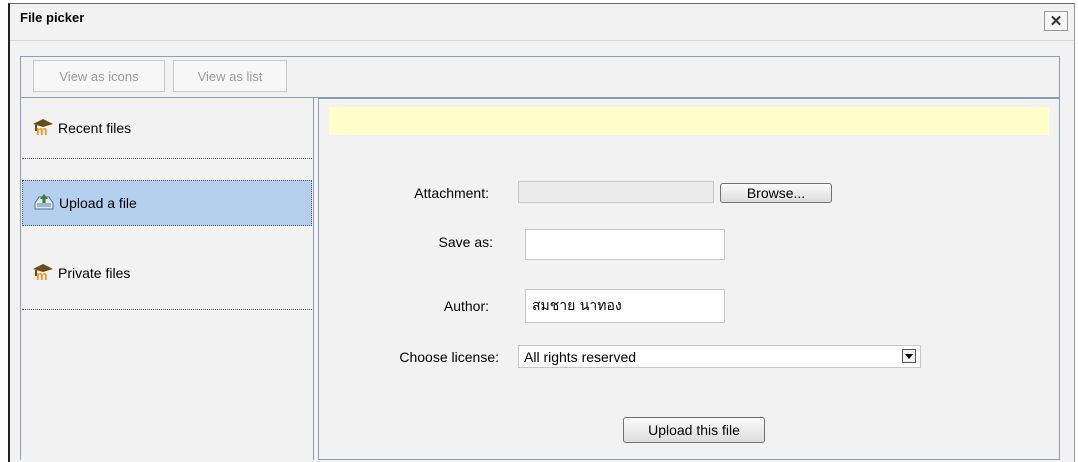  What do you see at coordinates (98, 203) in the screenshot?
I see `sidebar-item-label: Upload a file` at bounding box center [98, 203].